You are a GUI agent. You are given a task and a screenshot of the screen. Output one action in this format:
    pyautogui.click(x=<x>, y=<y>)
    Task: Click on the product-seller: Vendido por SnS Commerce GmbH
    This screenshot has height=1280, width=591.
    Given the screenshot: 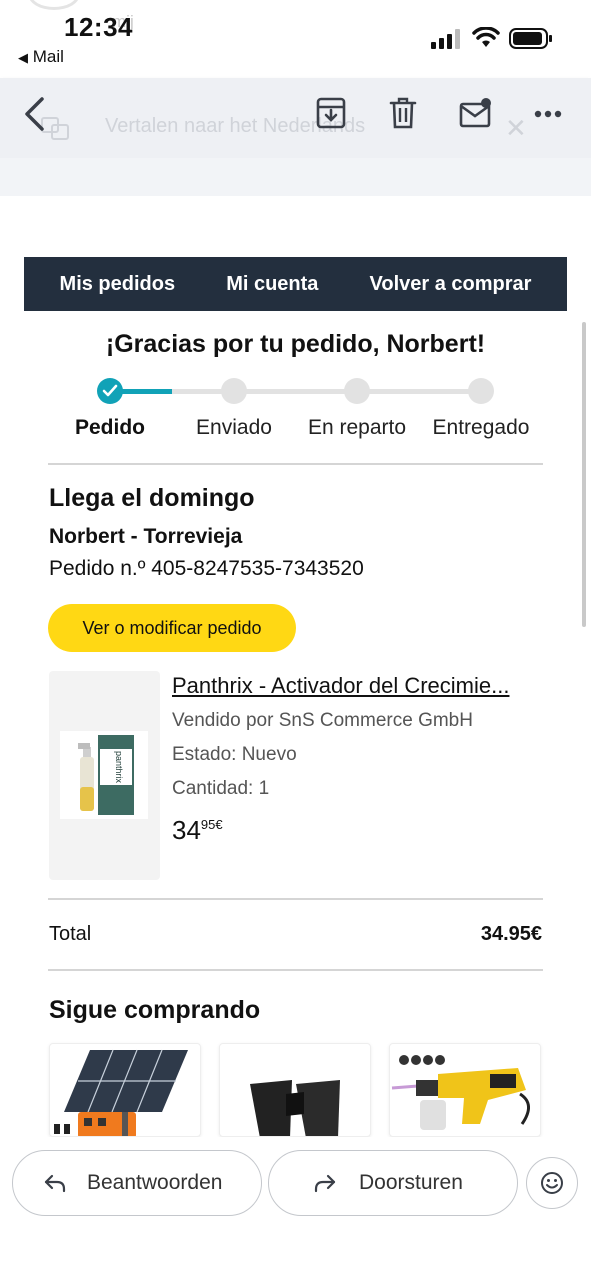 What is the action you would take?
    pyautogui.click(x=322, y=720)
    